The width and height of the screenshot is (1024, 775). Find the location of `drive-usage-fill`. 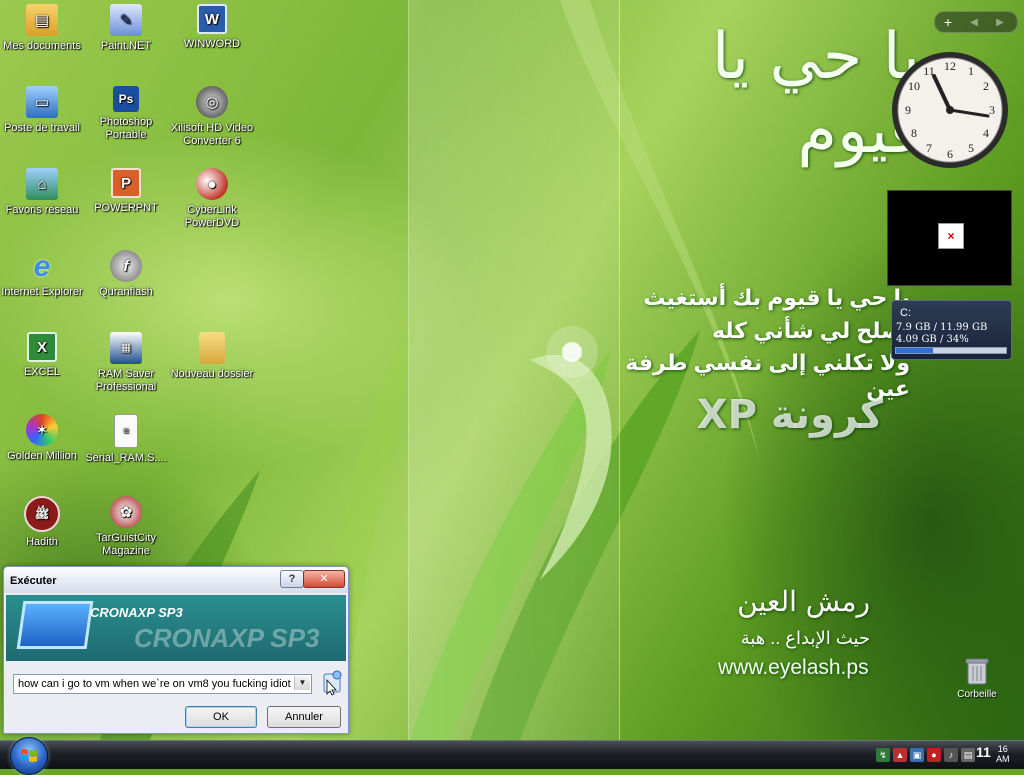

drive-usage-fill is located at coordinates (915, 350).